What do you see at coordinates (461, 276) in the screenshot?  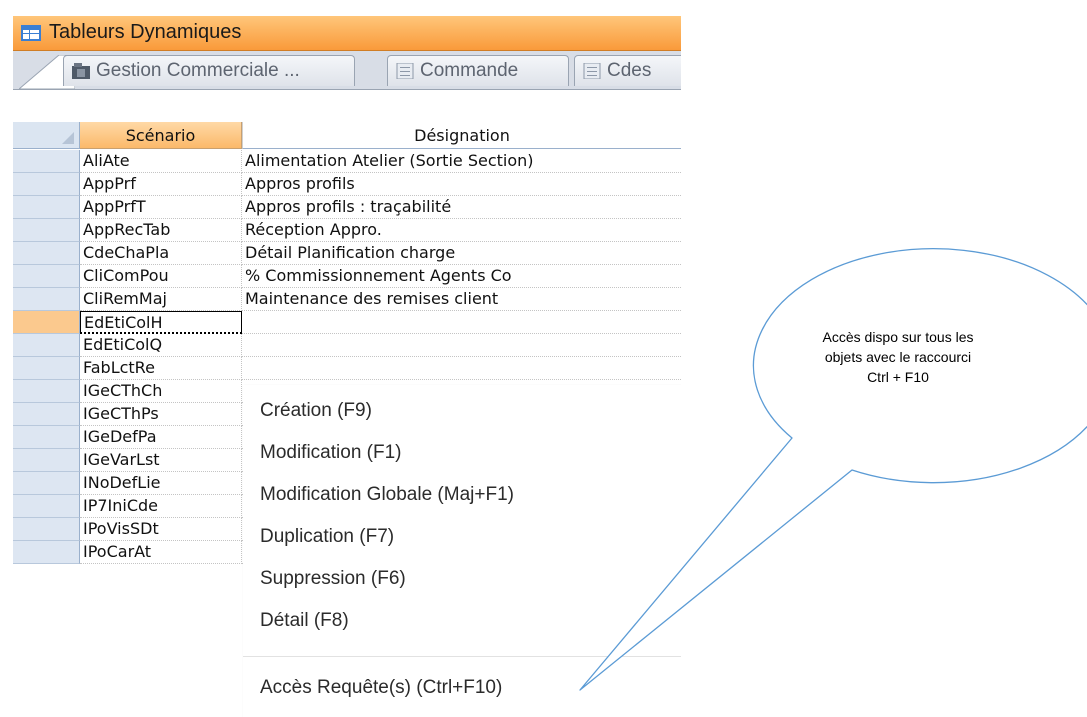 I see `cell-designation: % Commissionnement Agents Co` at bounding box center [461, 276].